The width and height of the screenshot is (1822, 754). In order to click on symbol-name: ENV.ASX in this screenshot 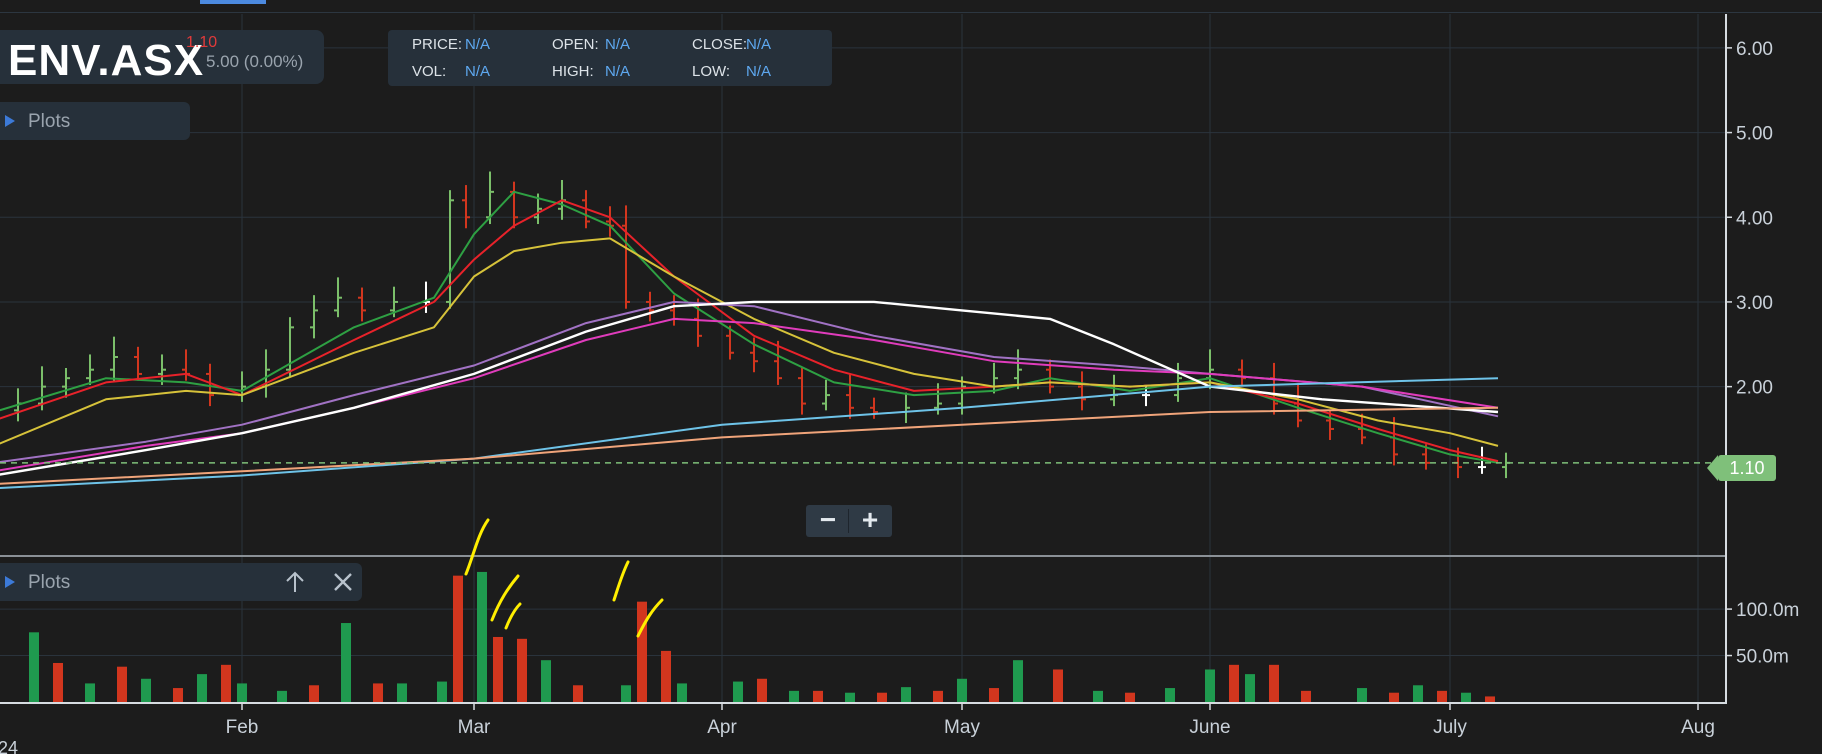, I will do `click(106, 60)`.